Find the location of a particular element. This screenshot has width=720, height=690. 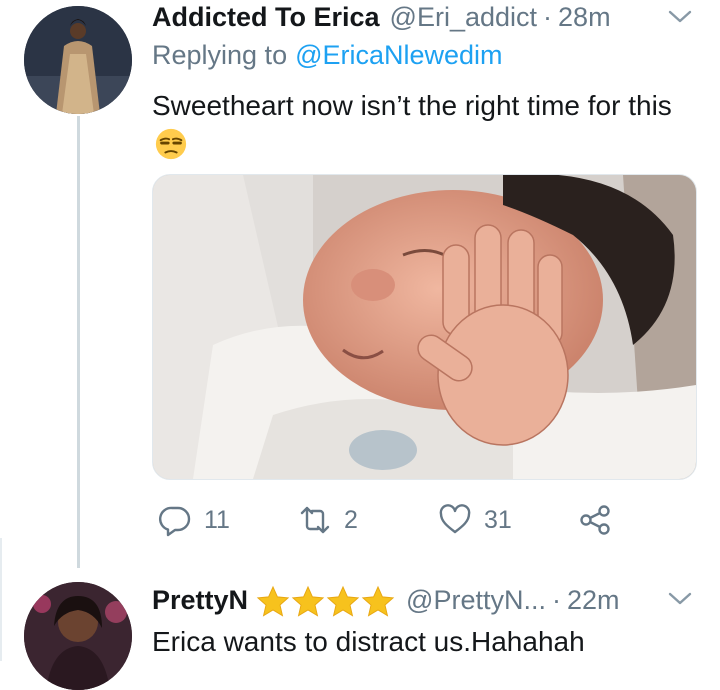

replying-to-mention: @EricaNlewedim is located at coordinates (398, 55).